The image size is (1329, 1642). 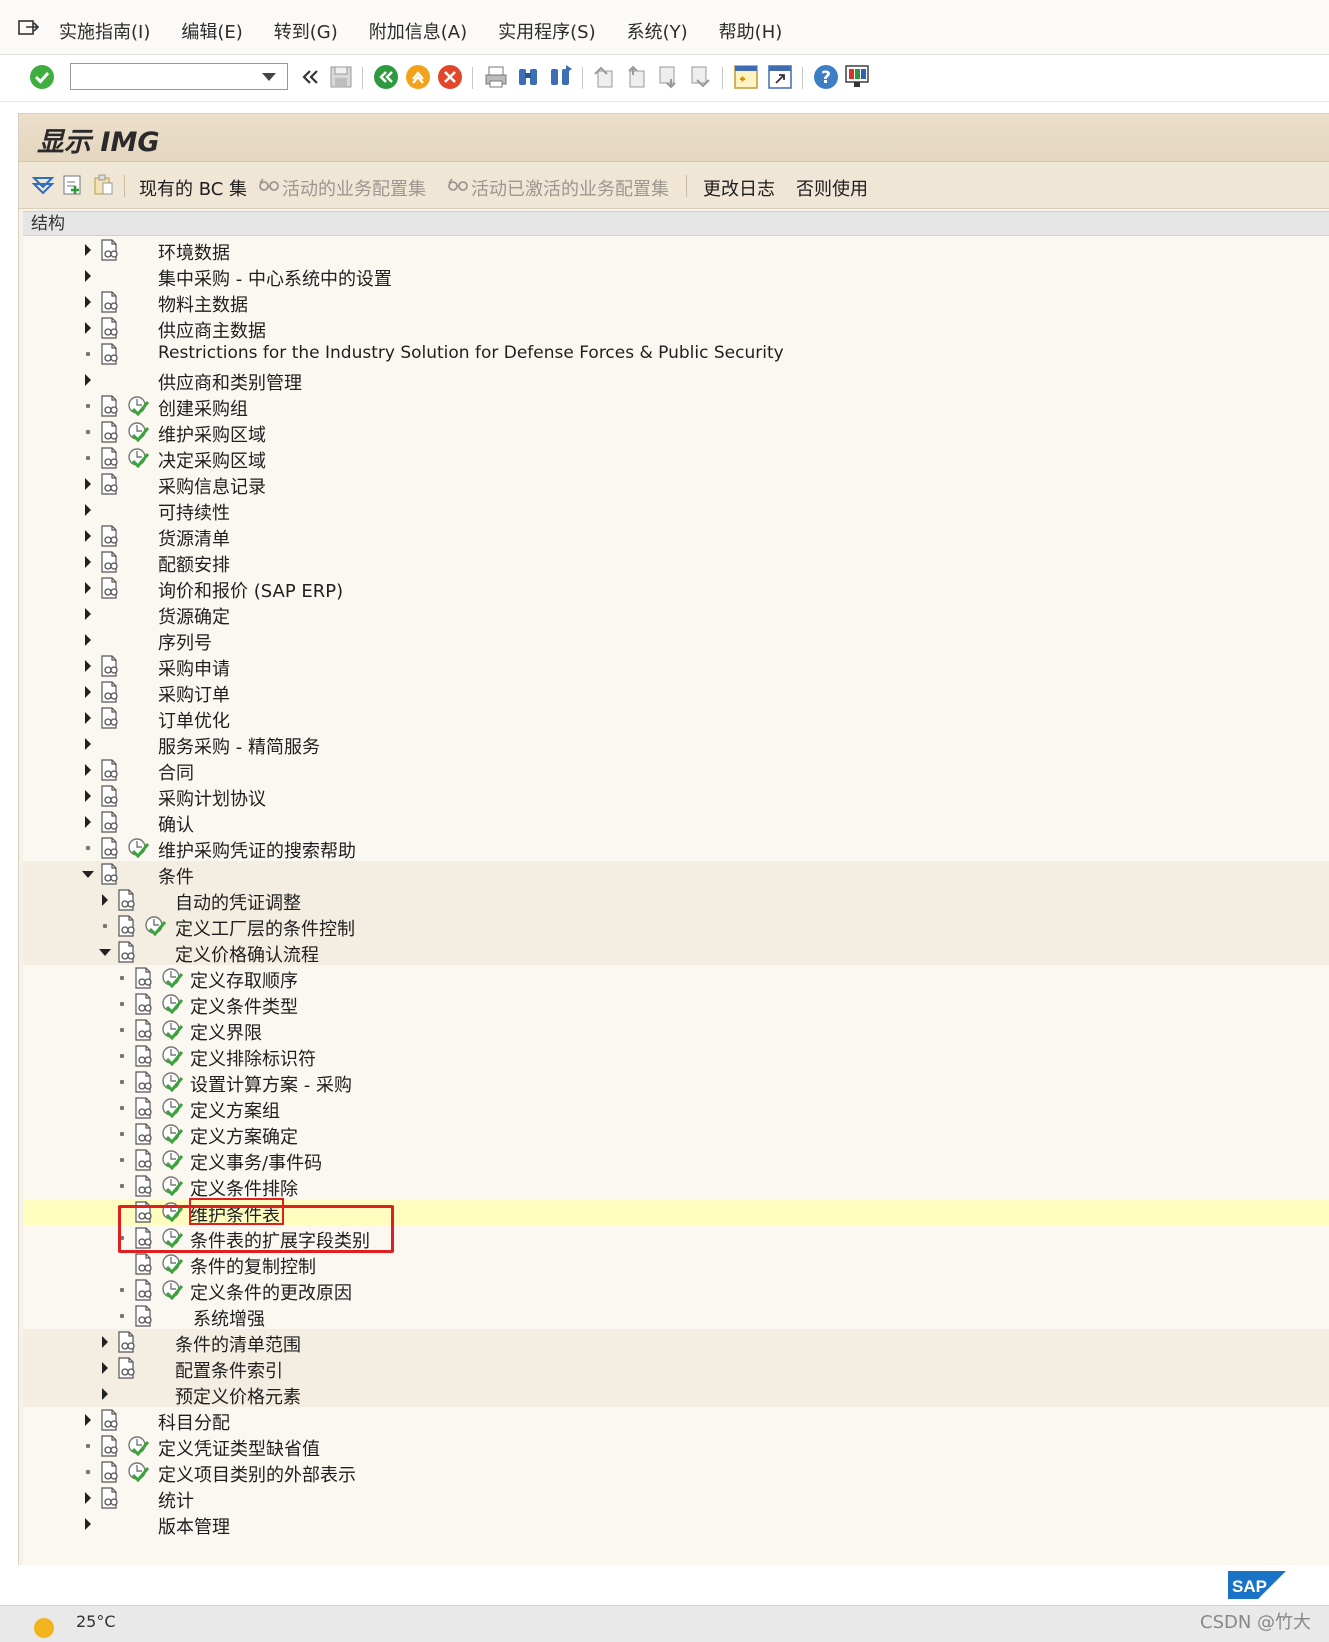 What do you see at coordinates (676, 406) in the screenshot?
I see `tree-node: 创建采购组` at bounding box center [676, 406].